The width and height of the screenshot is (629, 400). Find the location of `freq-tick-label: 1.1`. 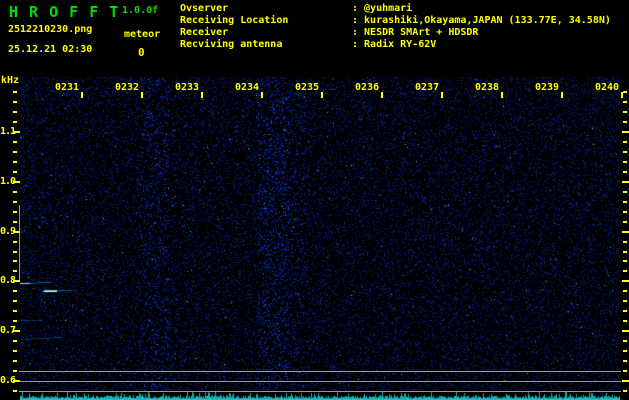

freq-tick-label: 1.1 is located at coordinates (8, 131).